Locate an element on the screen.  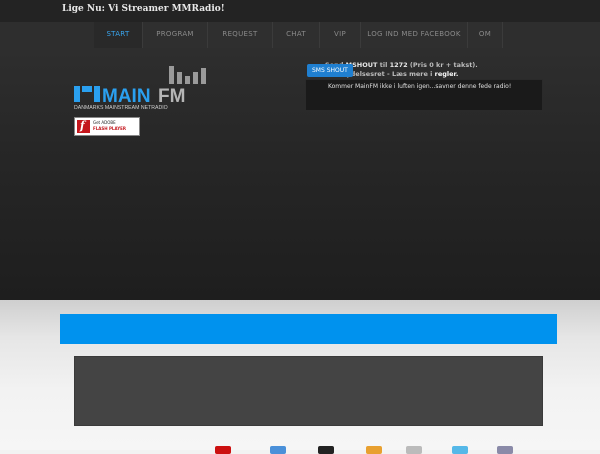
top-bar: Lige Nu: Vi Streamer MMRadio! is located at coordinates (300, 11).